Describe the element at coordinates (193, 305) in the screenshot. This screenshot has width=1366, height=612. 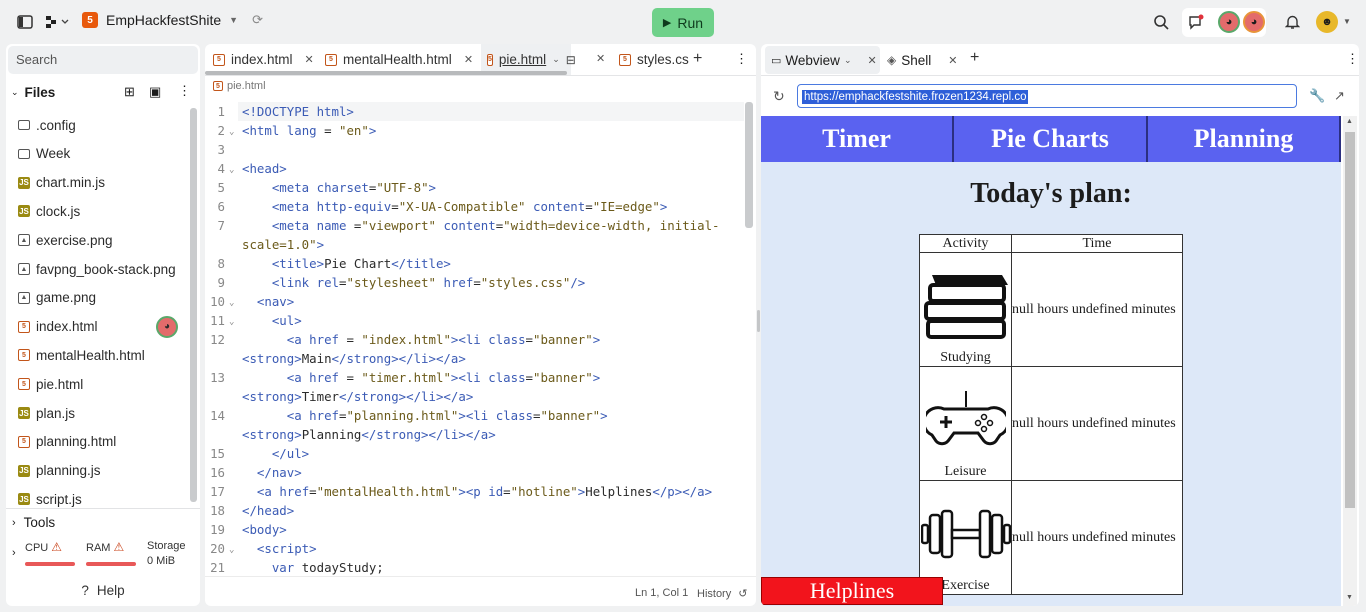
I see `sidebar-scrollbar` at that location.